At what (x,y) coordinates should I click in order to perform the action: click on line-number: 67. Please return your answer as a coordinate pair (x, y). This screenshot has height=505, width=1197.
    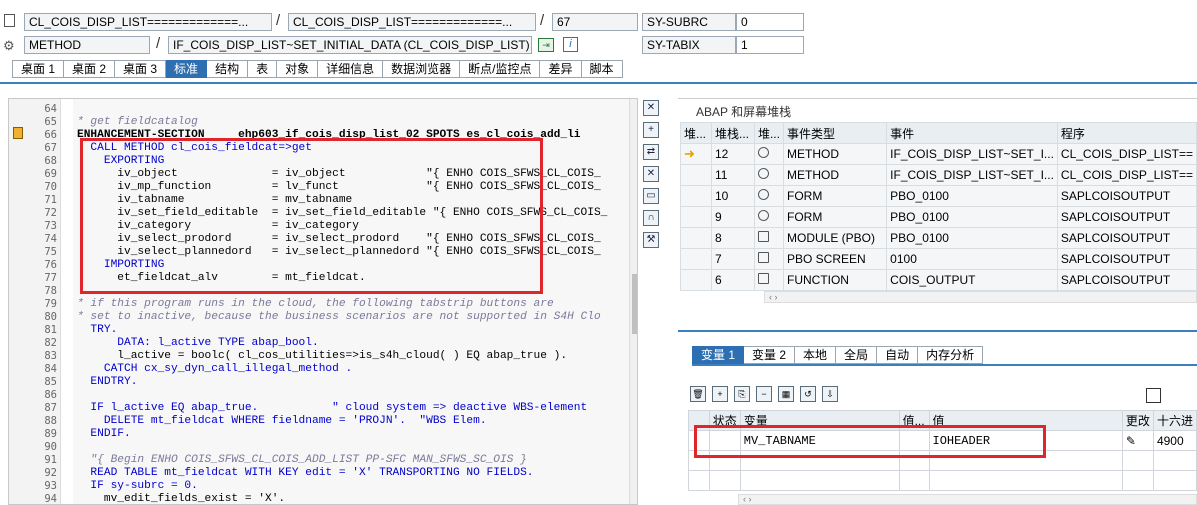
    Looking at the image, I should click on (50, 148).